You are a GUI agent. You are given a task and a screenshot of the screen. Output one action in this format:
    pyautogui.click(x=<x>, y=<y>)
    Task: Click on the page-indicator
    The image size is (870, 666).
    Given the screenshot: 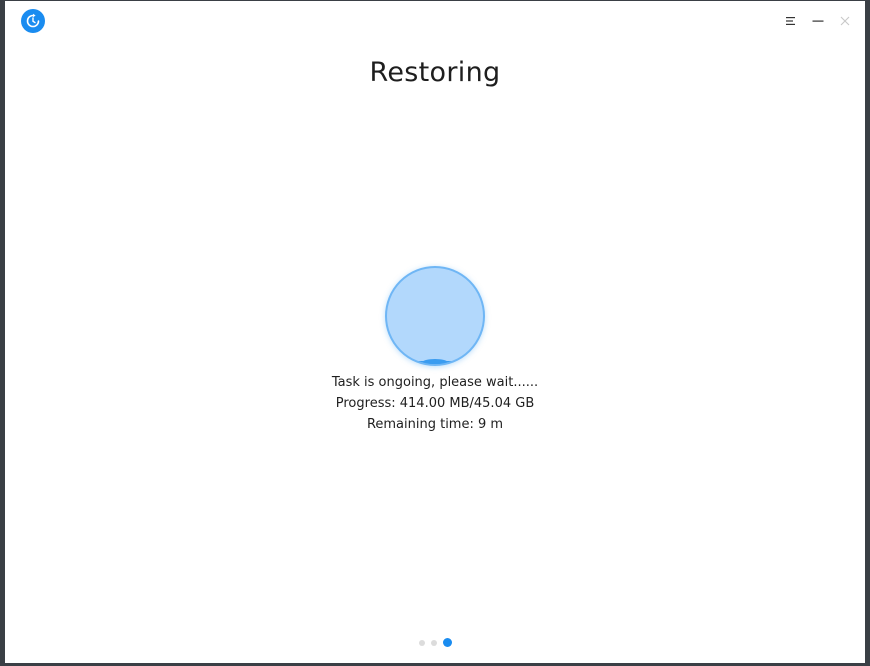 What is the action you would take?
    pyautogui.click(x=435, y=642)
    